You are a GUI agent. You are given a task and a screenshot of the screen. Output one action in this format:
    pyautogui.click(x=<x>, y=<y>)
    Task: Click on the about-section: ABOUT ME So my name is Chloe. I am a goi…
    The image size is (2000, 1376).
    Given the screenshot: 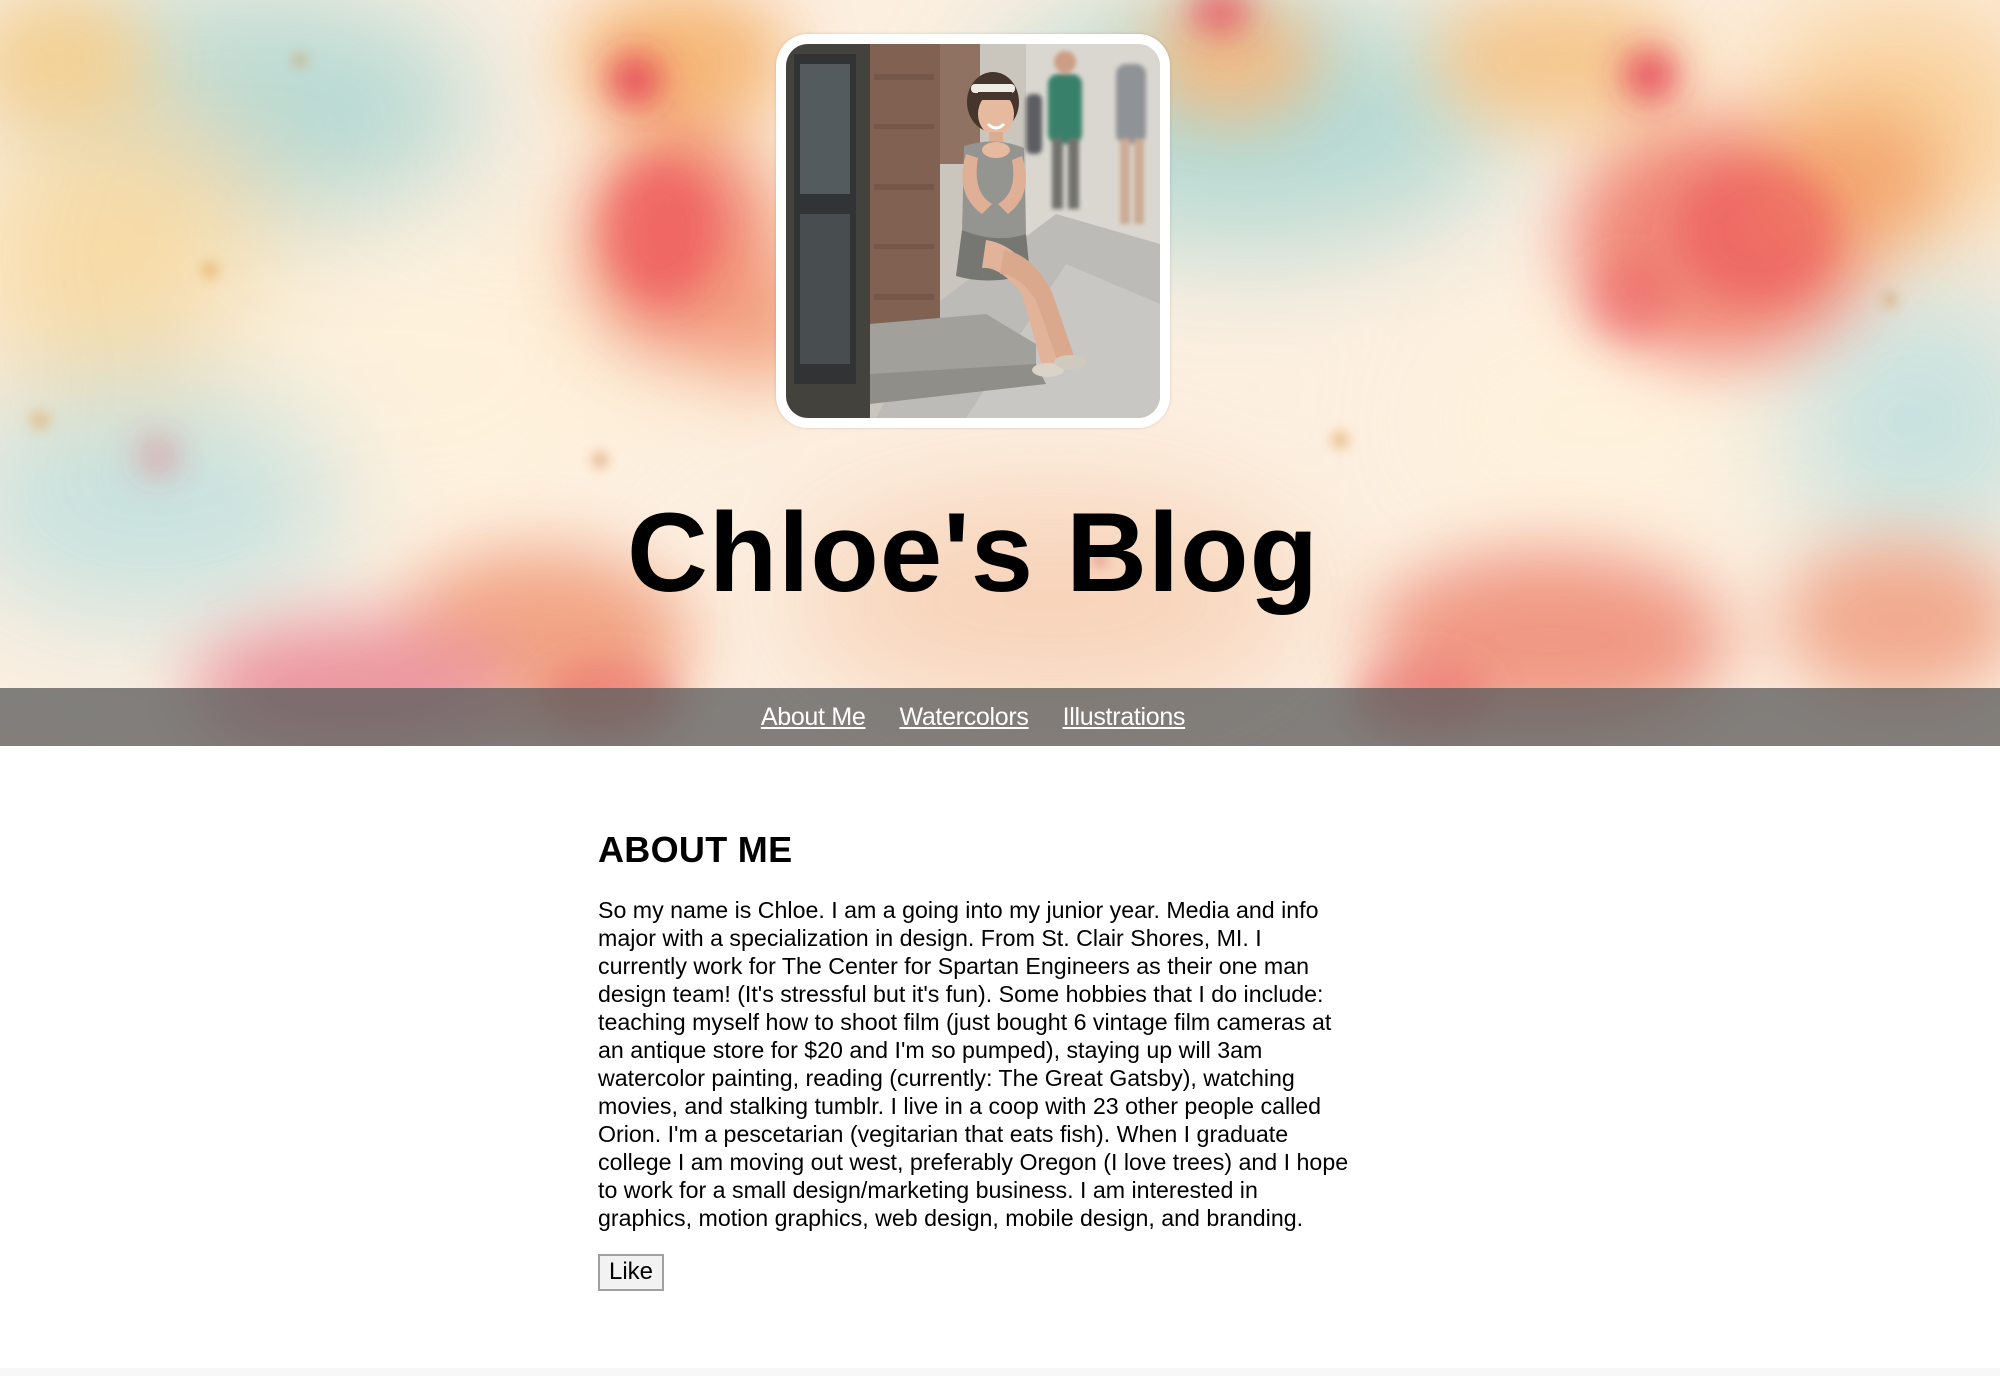 What is the action you would take?
    pyautogui.click(x=978, y=1058)
    